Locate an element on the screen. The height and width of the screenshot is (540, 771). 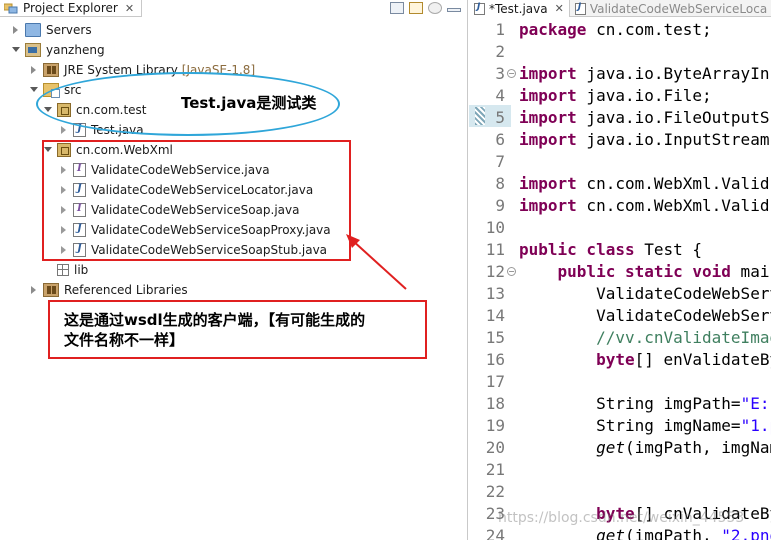
code-text: imgName= is located at coordinates (702, 425).